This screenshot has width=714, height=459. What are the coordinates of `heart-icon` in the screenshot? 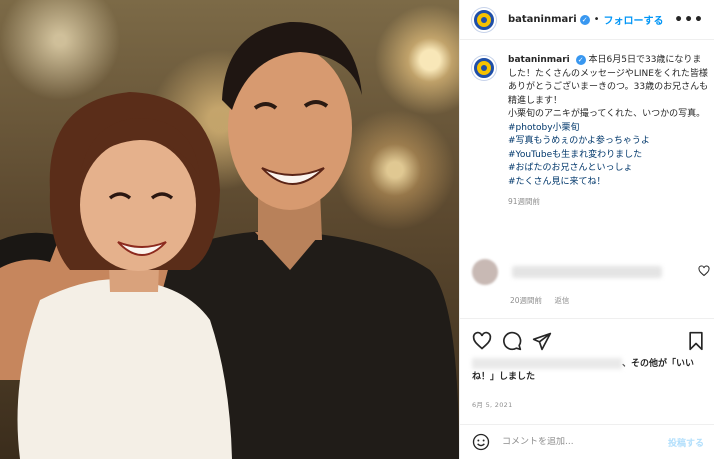 It's located at (482, 341).